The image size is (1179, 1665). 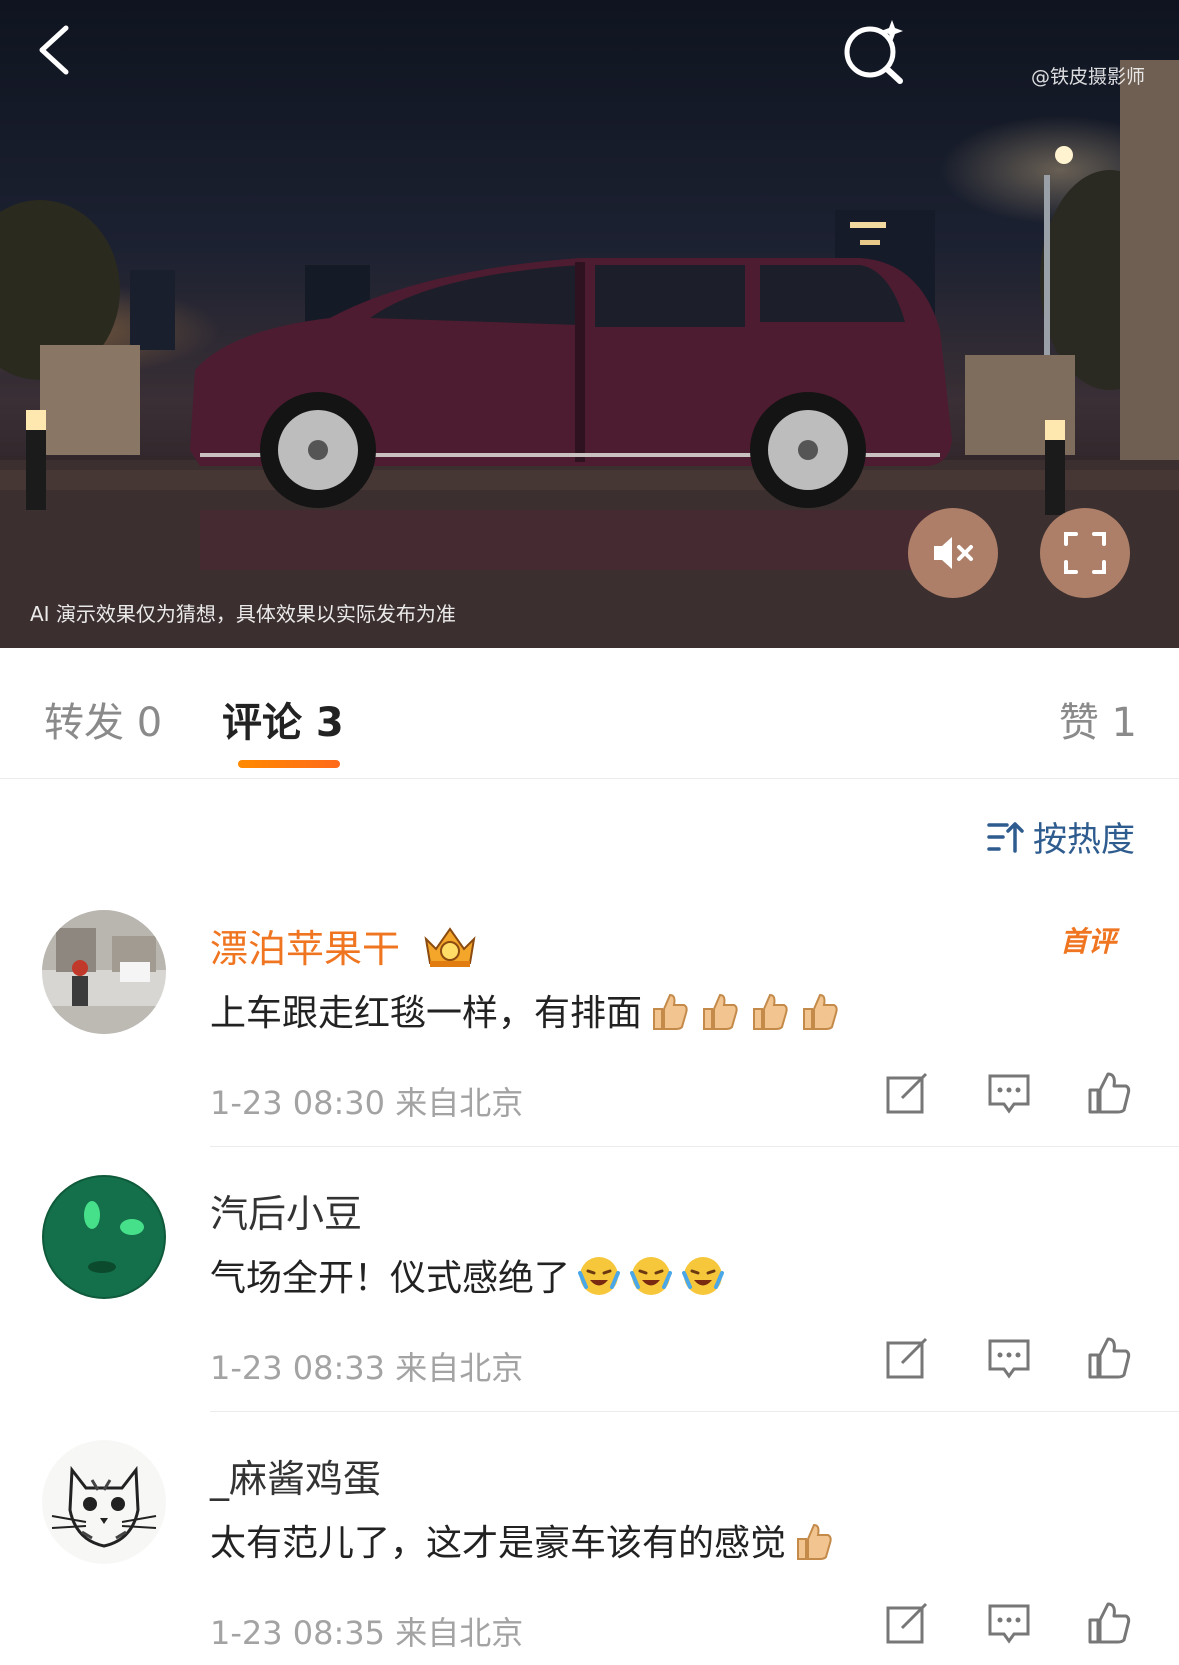 What do you see at coordinates (589, 713) in the screenshot?
I see `tab-bar: 转发 0 评论 3 赞 1` at bounding box center [589, 713].